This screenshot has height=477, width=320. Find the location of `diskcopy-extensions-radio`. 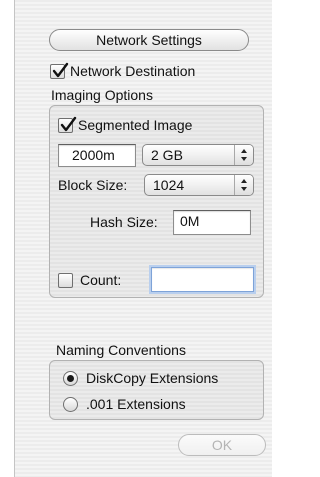

diskcopy-extensions-radio is located at coordinates (70, 378).